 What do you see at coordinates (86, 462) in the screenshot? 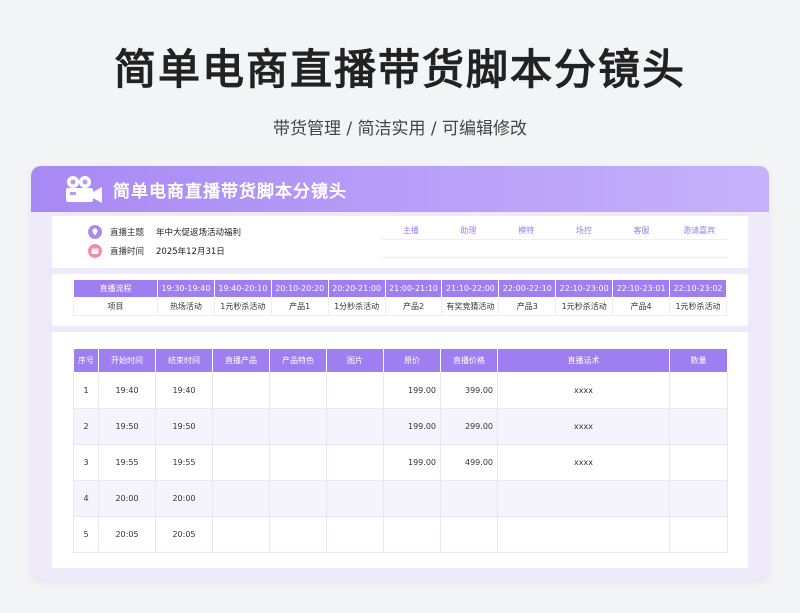
I see `table-cell: 3` at bounding box center [86, 462].